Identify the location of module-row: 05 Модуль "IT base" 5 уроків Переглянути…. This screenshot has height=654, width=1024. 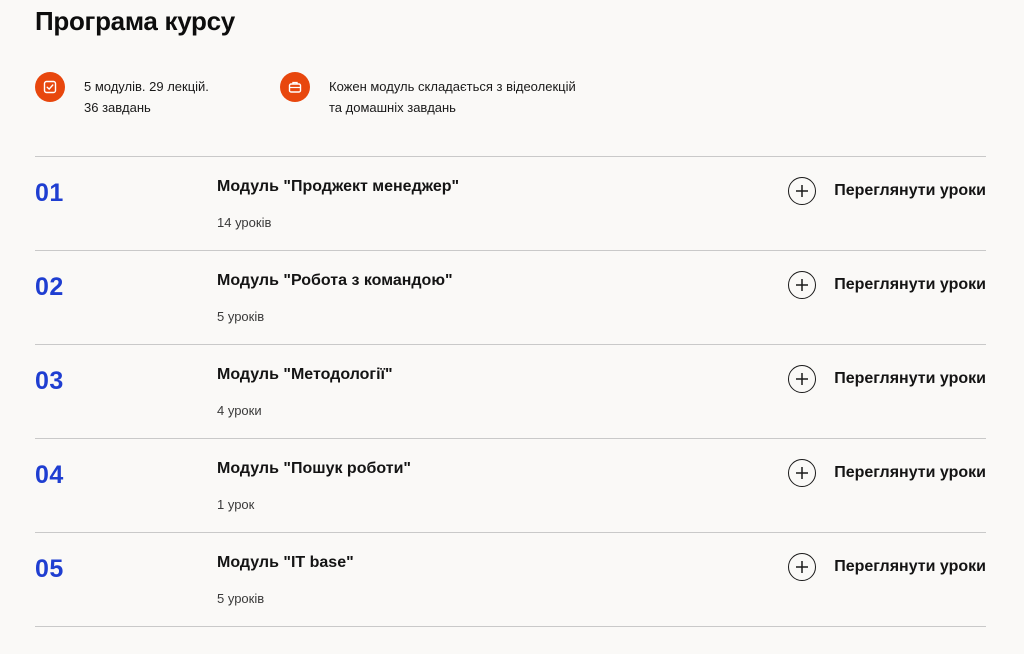
(510, 580).